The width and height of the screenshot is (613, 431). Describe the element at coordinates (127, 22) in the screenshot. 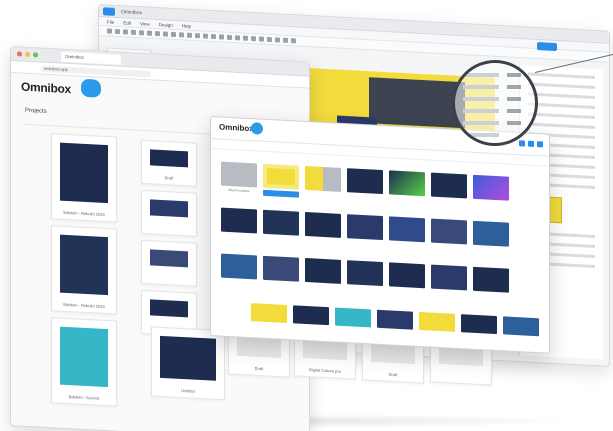

I see `menu-edit: Edit` at that location.